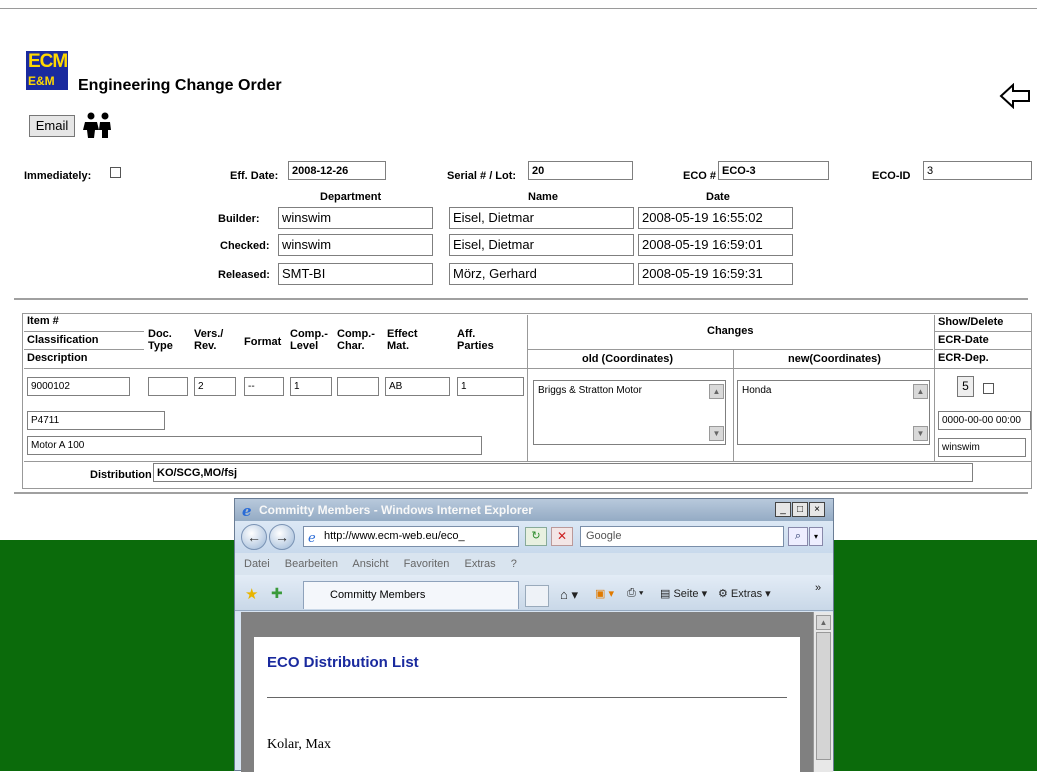 This screenshot has height=777, width=1037. I want to click on eff-date-label: Eff. Date:, so click(254, 176).